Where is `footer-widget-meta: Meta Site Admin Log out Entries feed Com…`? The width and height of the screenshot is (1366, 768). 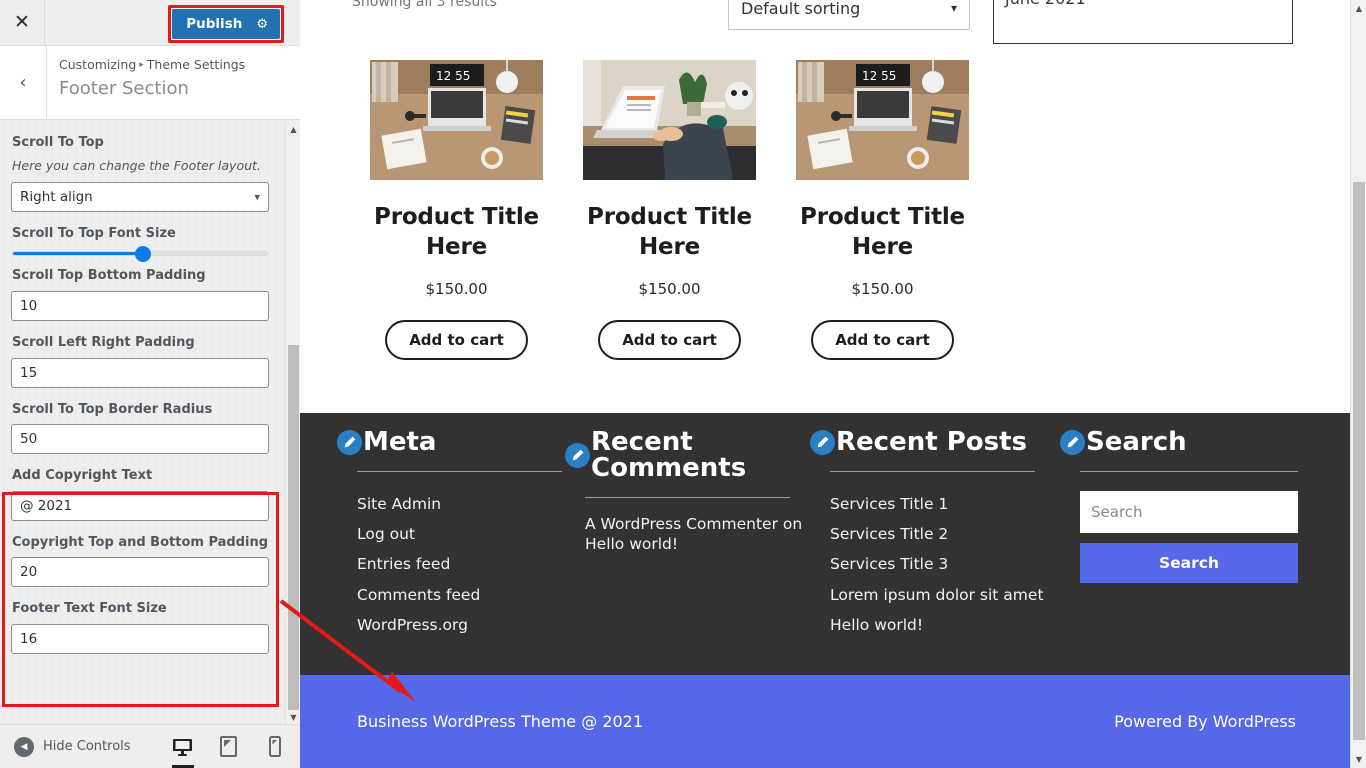 footer-widget-meta: Meta Site Admin Log out Entries feed Com… is located at coordinates (432, 534).